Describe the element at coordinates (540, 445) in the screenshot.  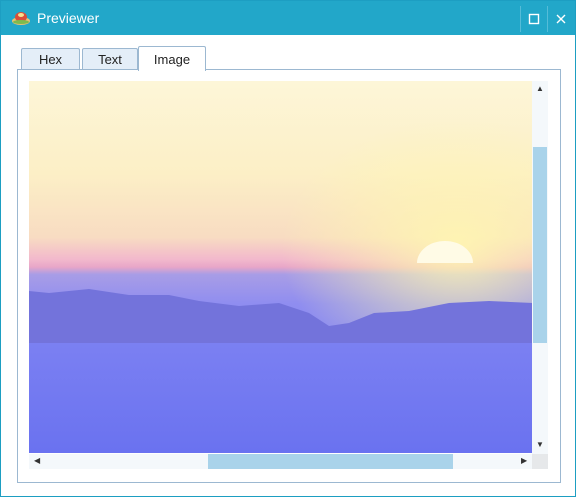
I see `scroll-down-arrow-icon: ▼` at that location.